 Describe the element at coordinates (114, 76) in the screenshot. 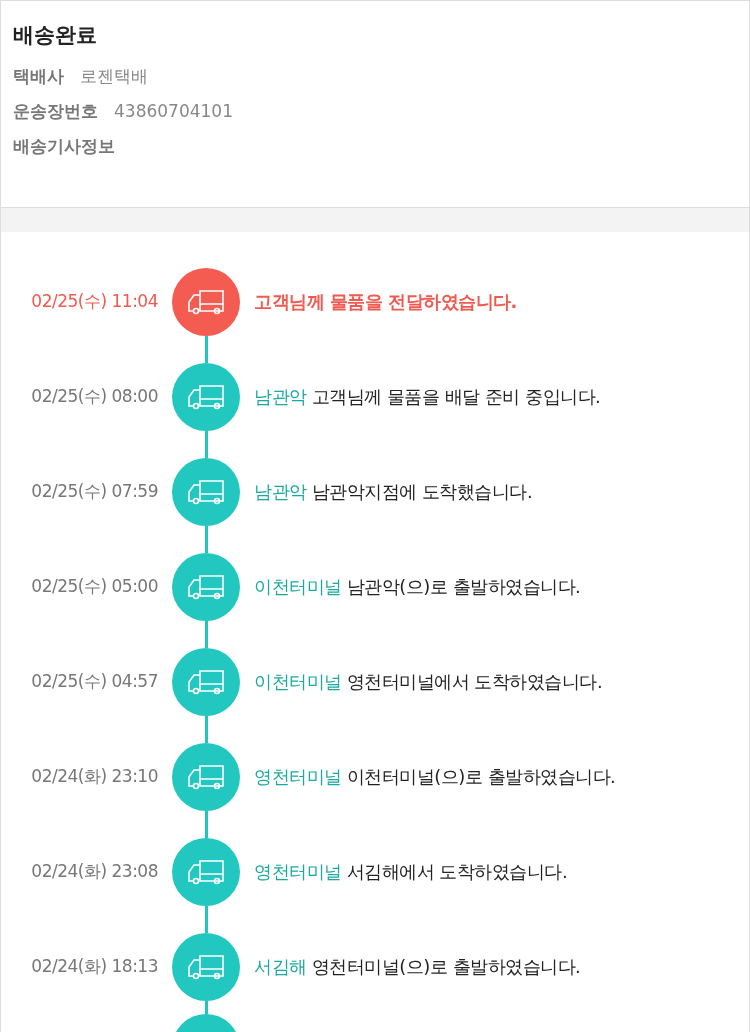

I see `field-value: 로젠택배` at that location.